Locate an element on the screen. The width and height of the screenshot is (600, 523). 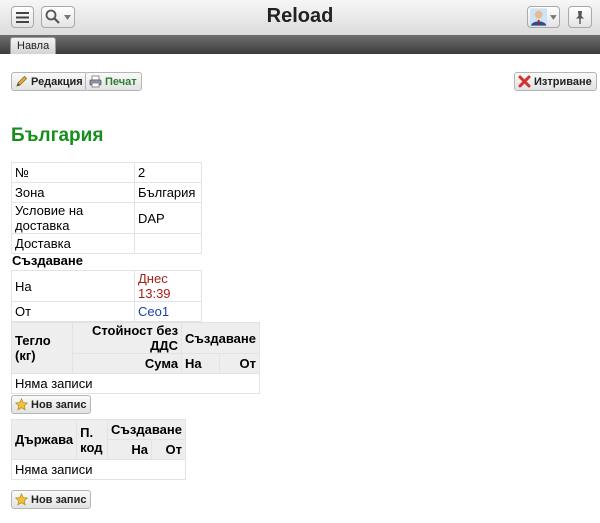
printer-icon is located at coordinates (95, 81).